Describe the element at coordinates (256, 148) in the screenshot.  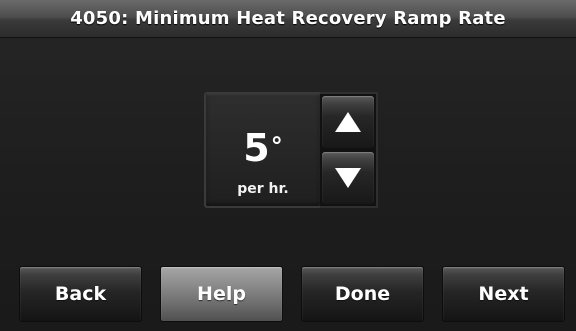
I see `ramp-rate-value: 5` at that location.